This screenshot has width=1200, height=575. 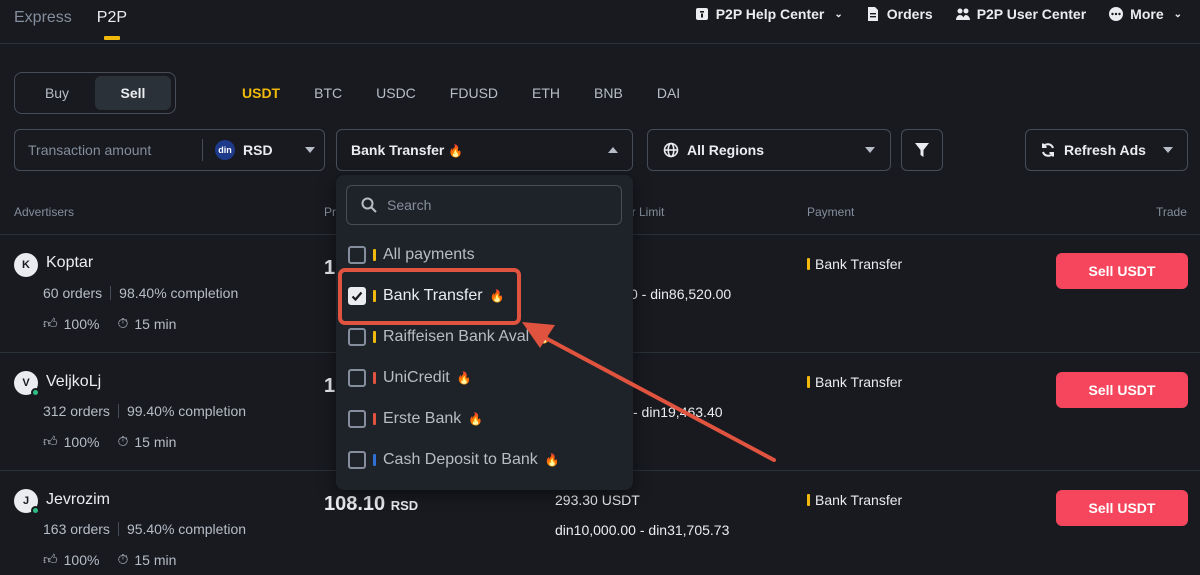 I want to click on advertiser-name: VeljkoLj, so click(x=73, y=382).